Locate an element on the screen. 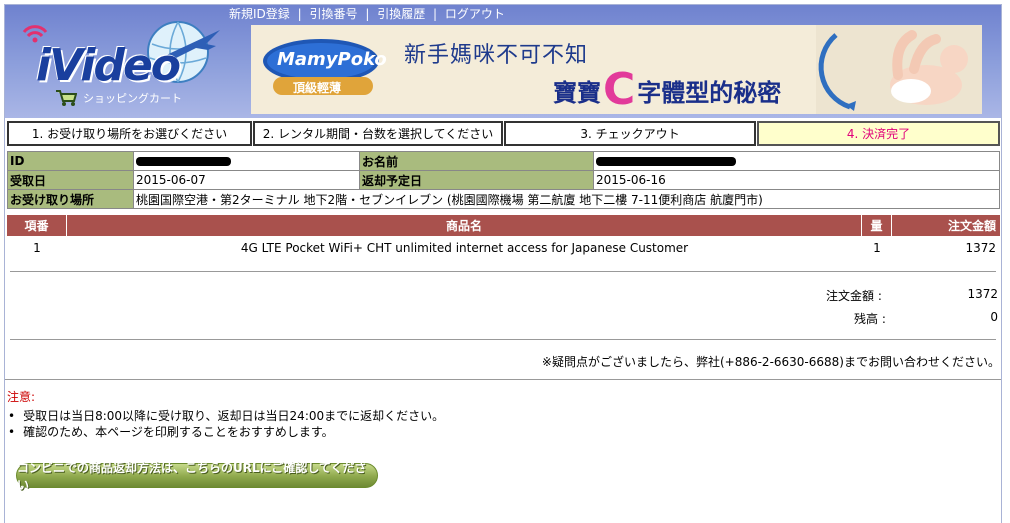 The height and width of the screenshot is (523, 1010). ivideo-logo: iVideo is located at coordinates (115, 54).